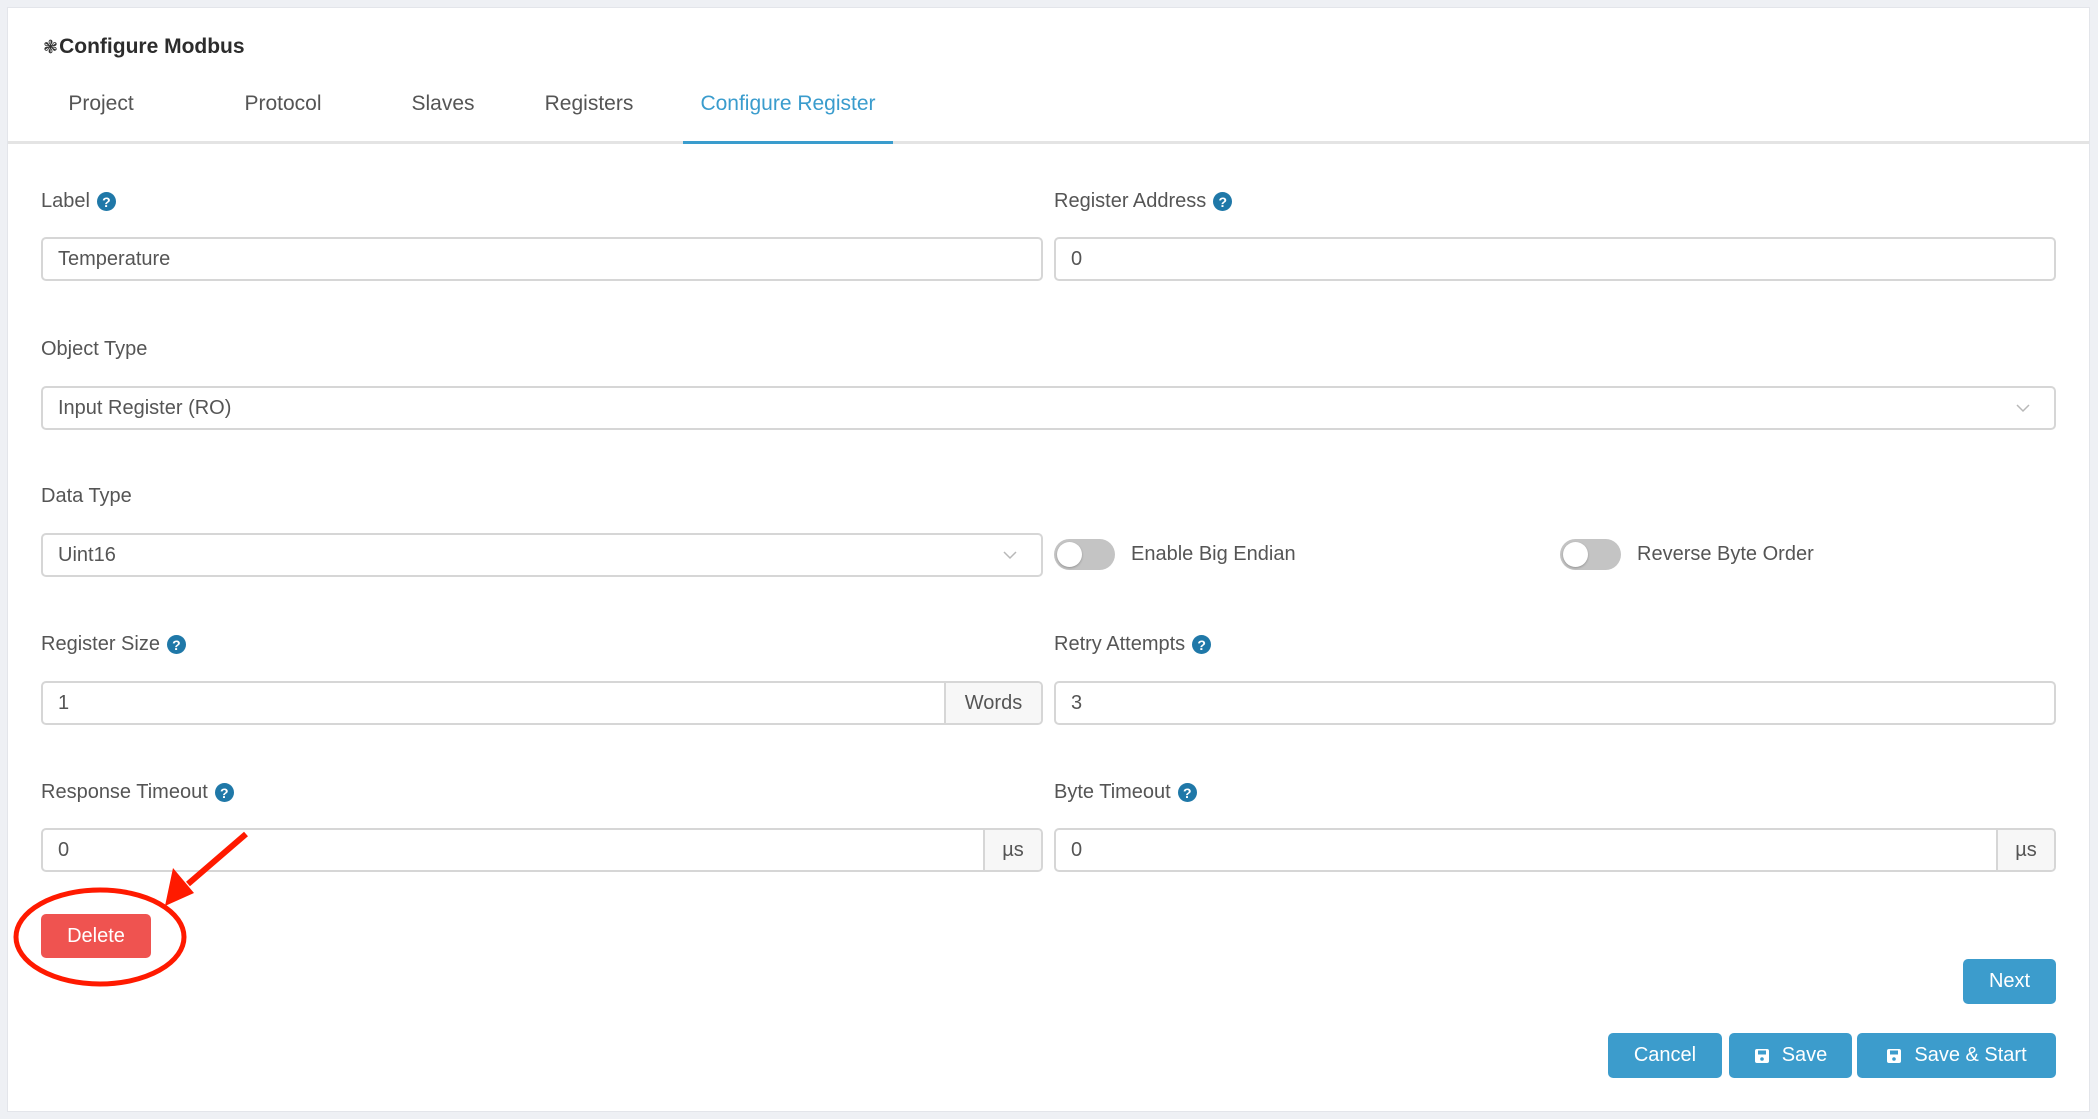  What do you see at coordinates (64, 702) in the screenshot?
I see `register-size-input-value: 1` at bounding box center [64, 702].